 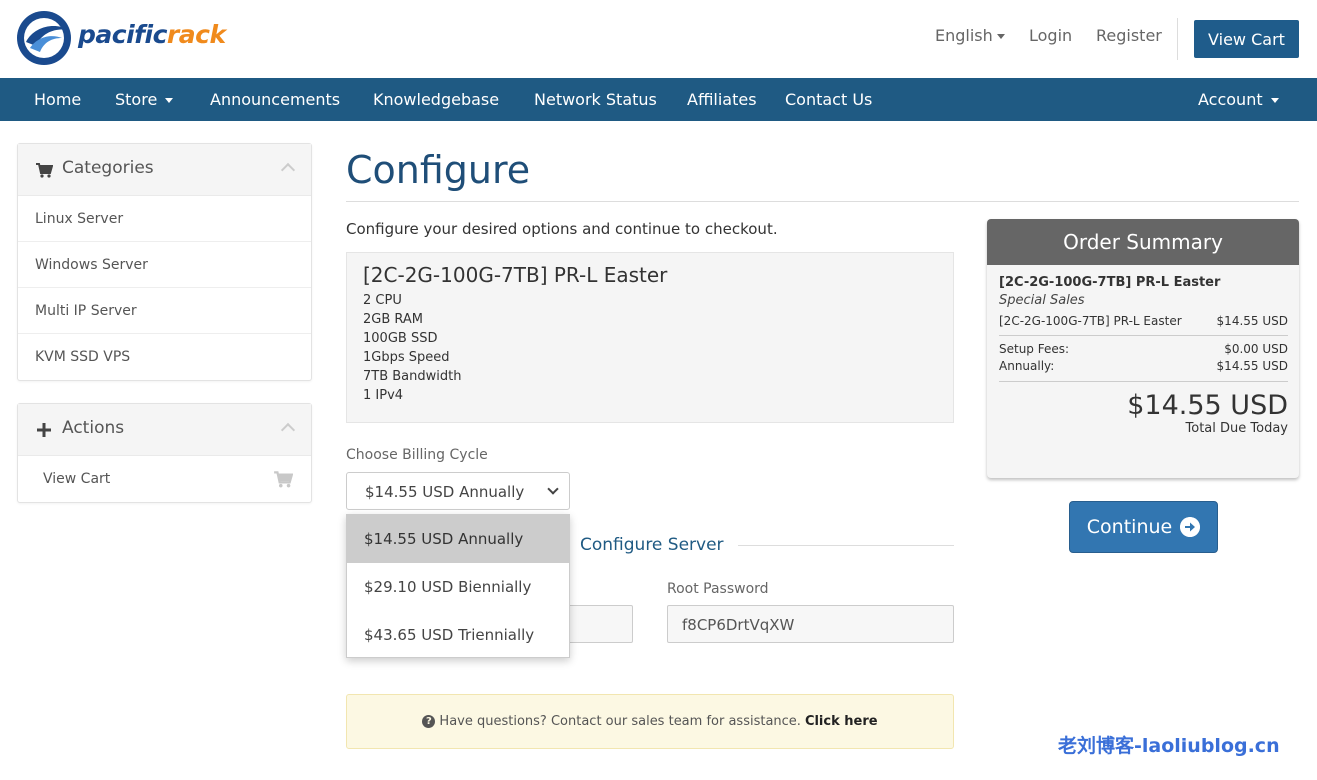 What do you see at coordinates (1169, 746) in the screenshot?
I see `watermark: 老刘博客-laoliublog.cn` at bounding box center [1169, 746].